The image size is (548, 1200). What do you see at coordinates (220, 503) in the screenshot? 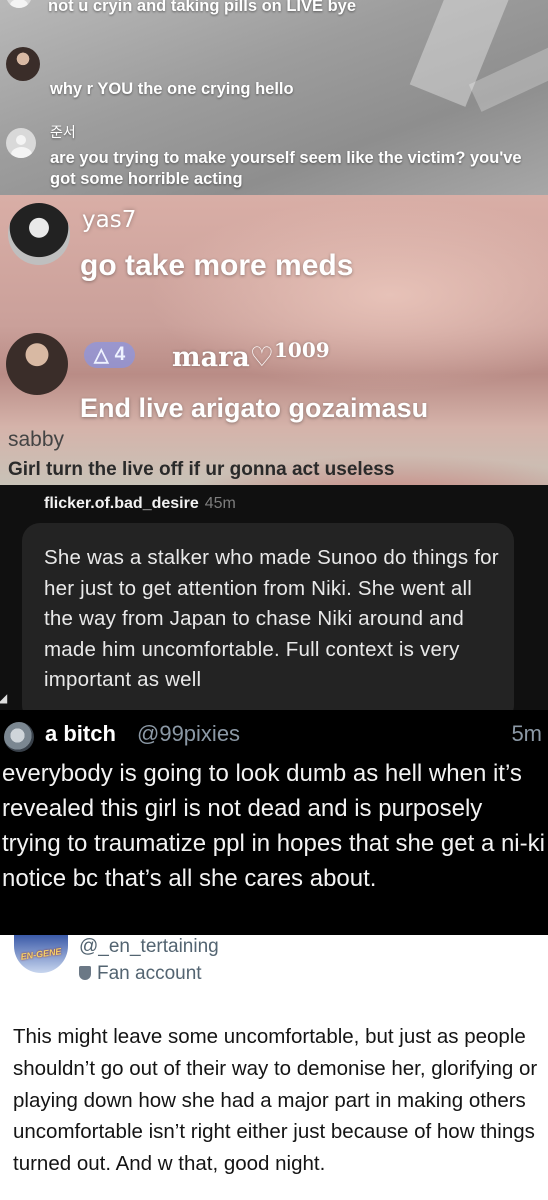
I see `reply-time: 45m` at bounding box center [220, 503].